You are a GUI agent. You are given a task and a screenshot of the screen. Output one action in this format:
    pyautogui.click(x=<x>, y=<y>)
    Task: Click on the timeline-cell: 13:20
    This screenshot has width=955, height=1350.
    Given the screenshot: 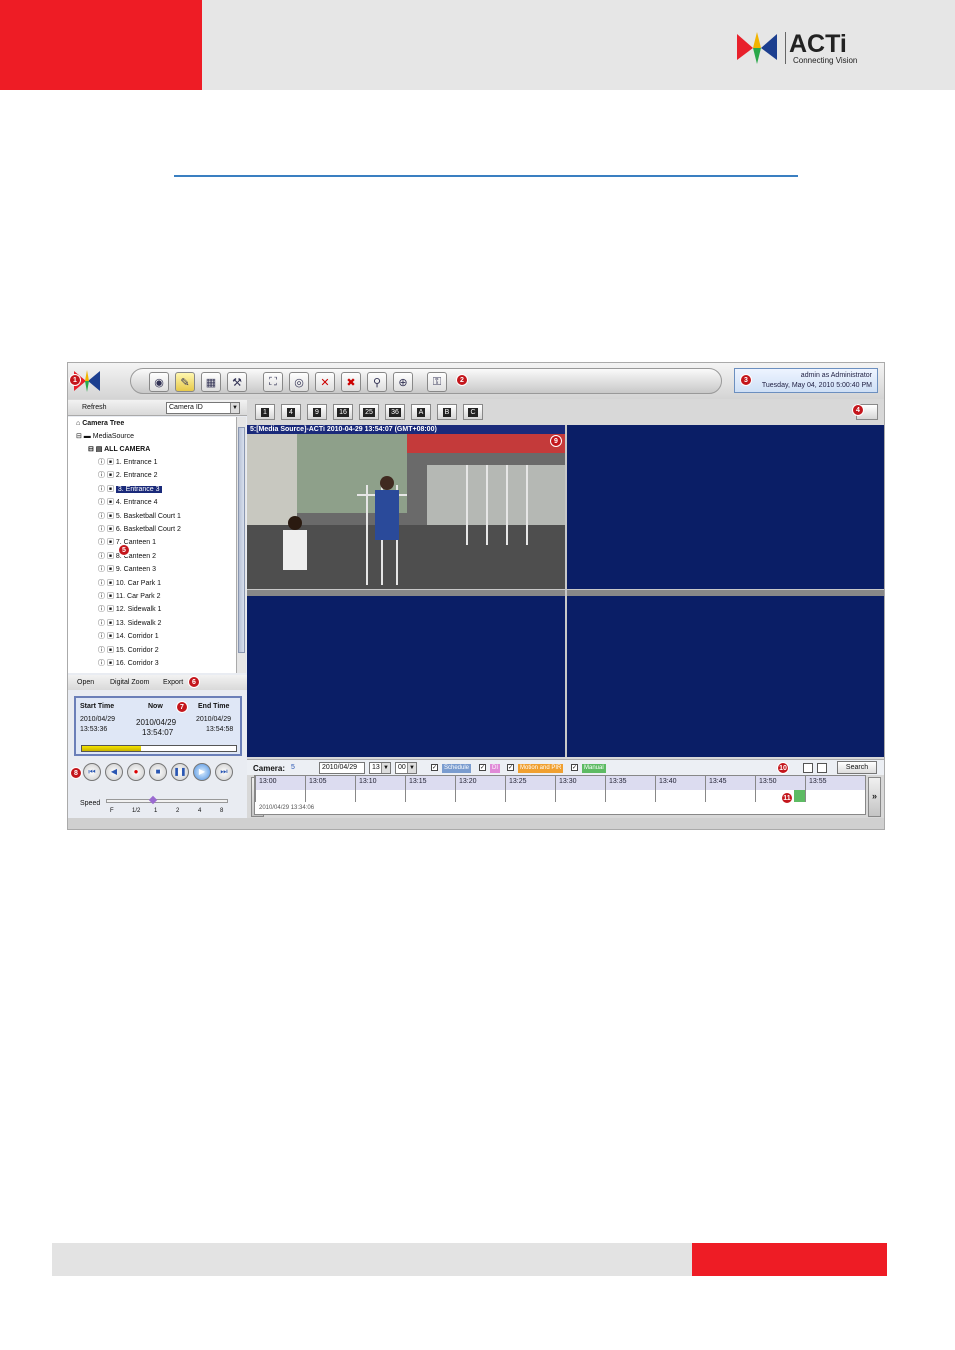 What is the action you would take?
    pyautogui.click(x=480, y=789)
    